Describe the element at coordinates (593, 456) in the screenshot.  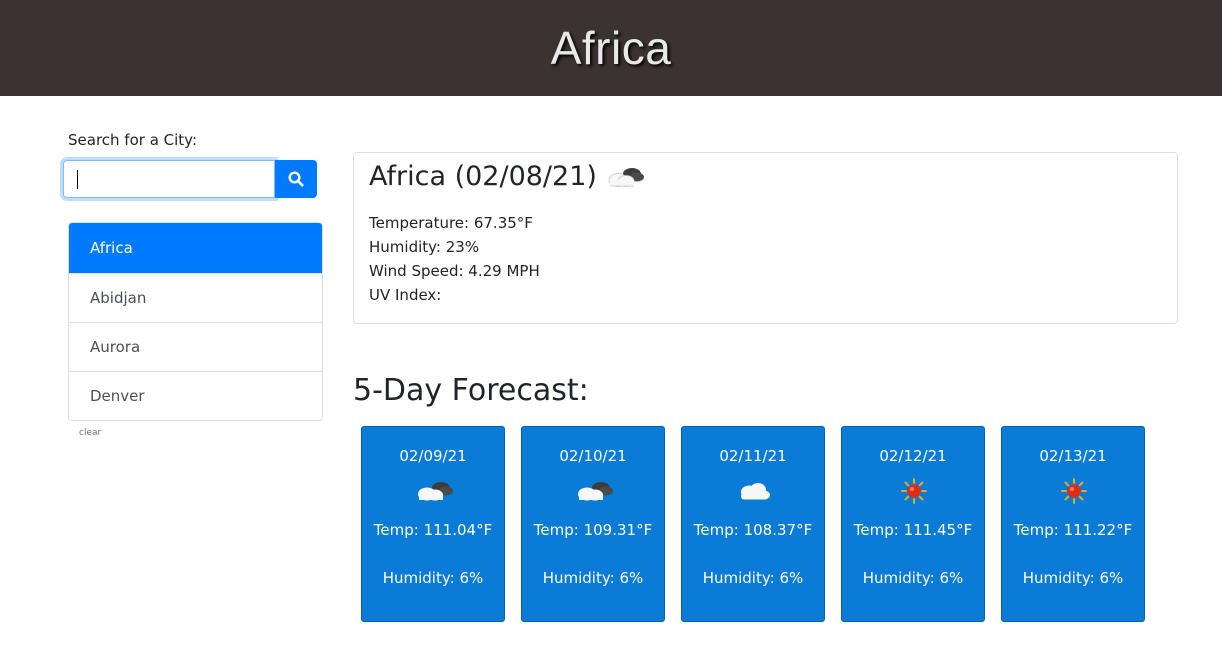
I see `forecast-date: 02/10/21` at that location.